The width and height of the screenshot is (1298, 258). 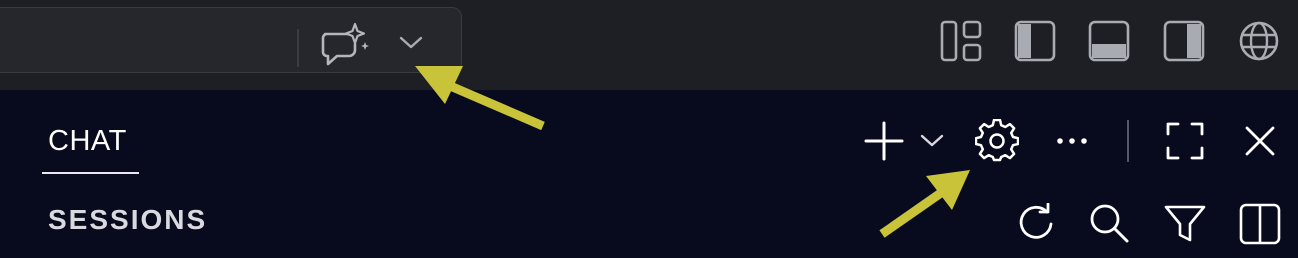 What do you see at coordinates (1035, 41) in the screenshot?
I see `toggle-primary-sidebar-icon` at bounding box center [1035, 41].